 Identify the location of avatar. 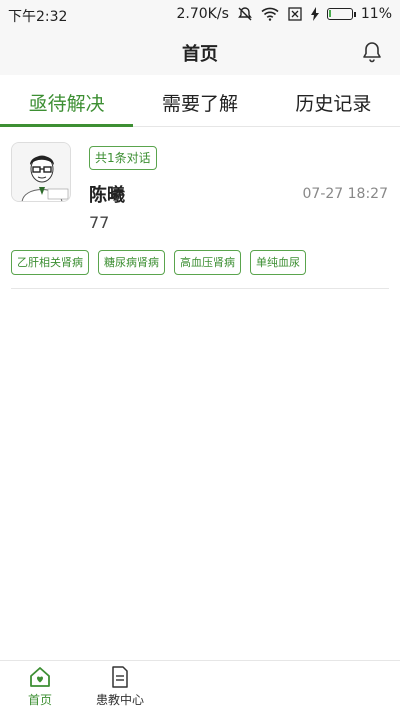
(41, 172).